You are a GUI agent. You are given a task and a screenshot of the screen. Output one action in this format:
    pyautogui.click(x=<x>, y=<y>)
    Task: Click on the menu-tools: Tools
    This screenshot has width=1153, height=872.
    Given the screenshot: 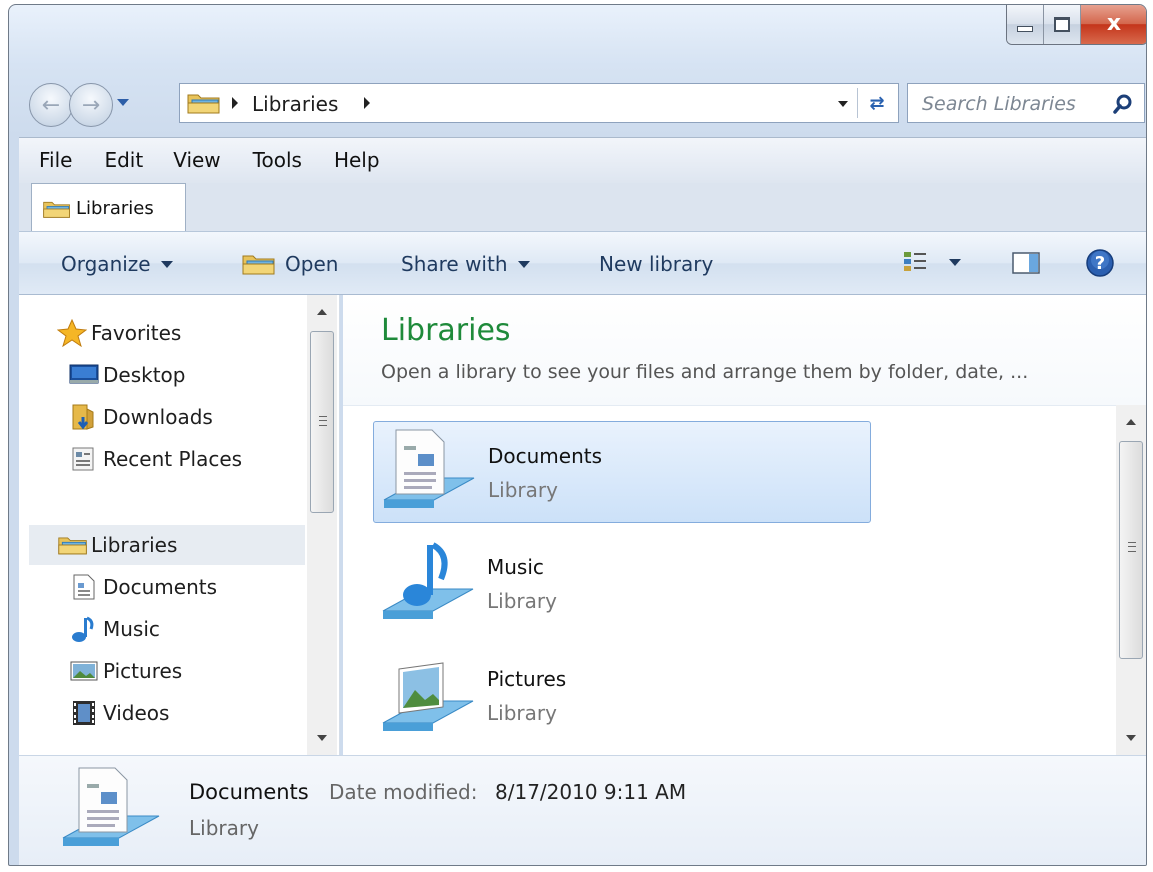 What is the action you would take?
    pyautogui.click(x=277, y=160)
    